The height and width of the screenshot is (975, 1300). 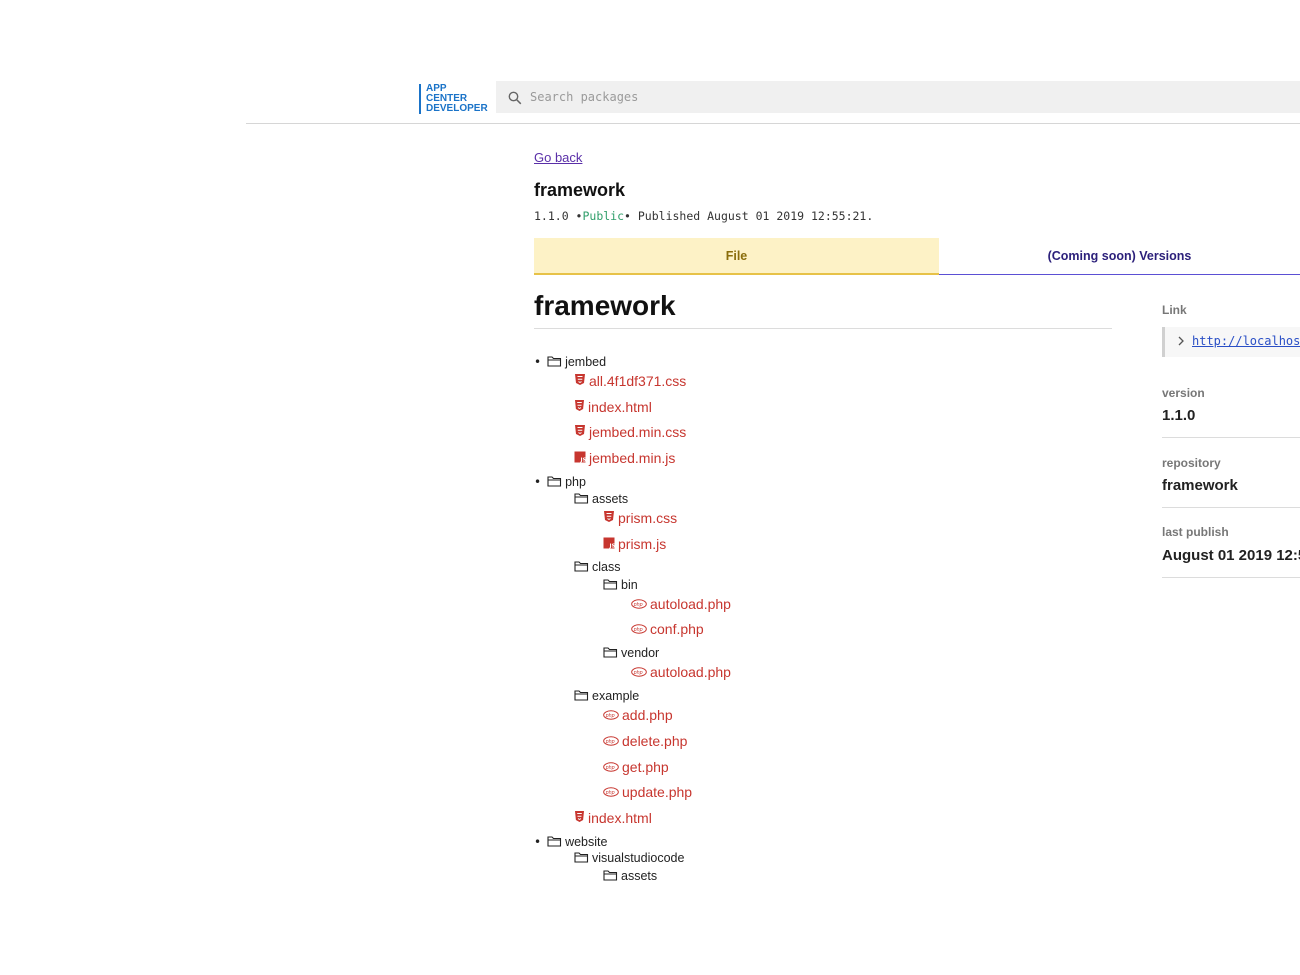 What do you see at coordinates (654, 741) in the screenshot?
I see `file-link: delete.php` at bounding box center [654, 741].